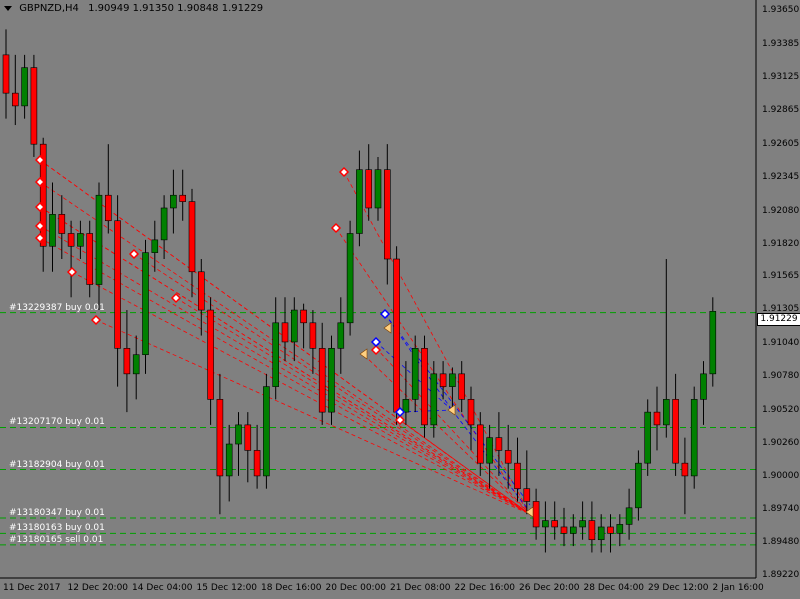 This screenshot has height=599, width=800. I want to click on ohlc-values: 1.90949 1.91350 1.90848 1.91229, so click(176, 8).